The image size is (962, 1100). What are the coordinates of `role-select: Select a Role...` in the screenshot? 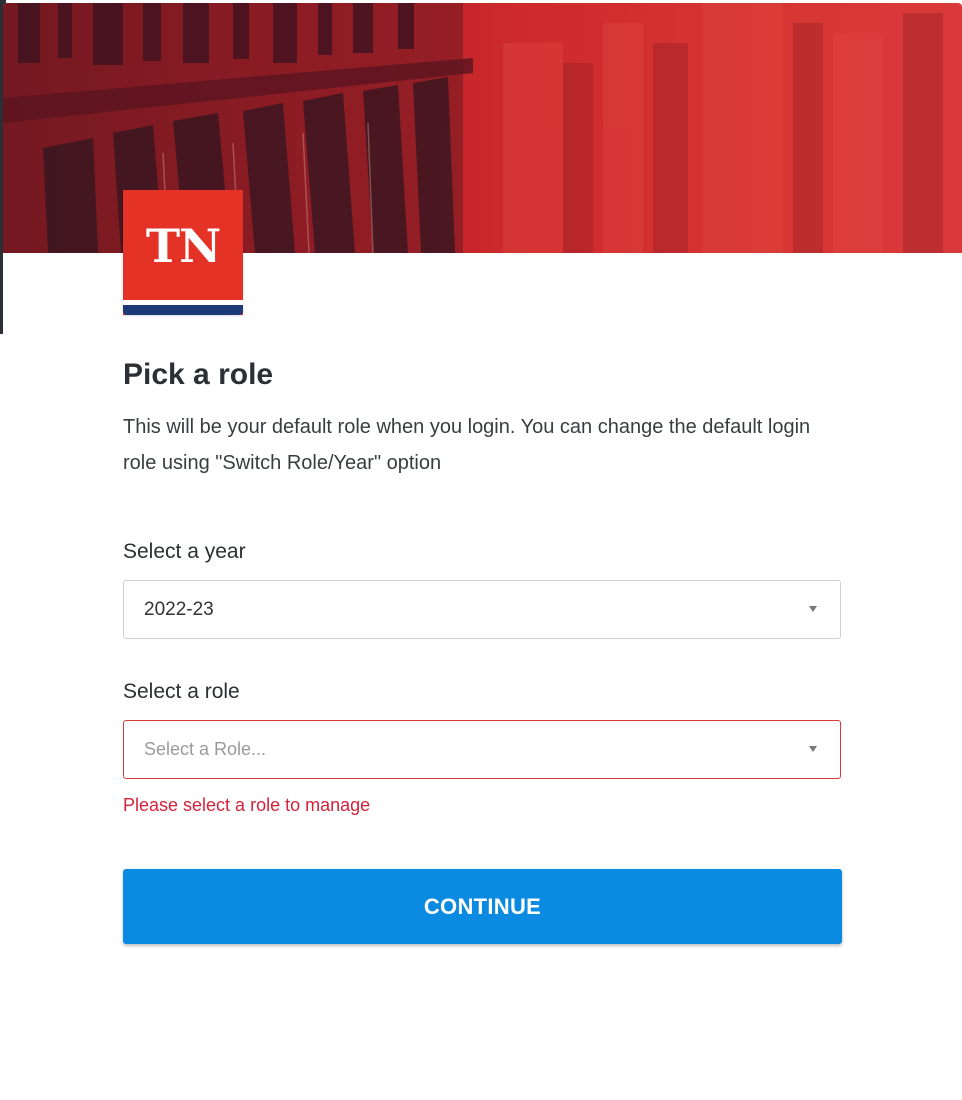 It's located at (482, 749).